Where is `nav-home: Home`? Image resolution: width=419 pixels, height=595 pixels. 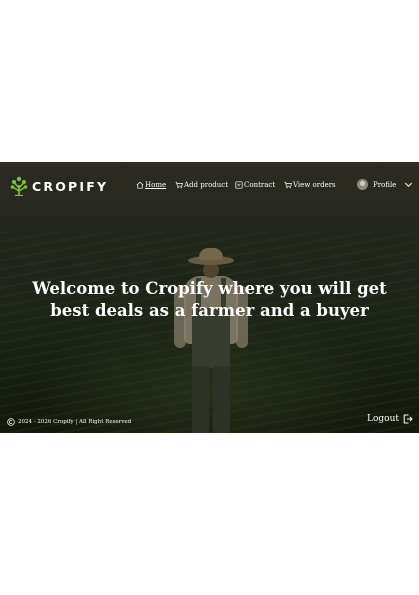
nav-home: Home is located at coordinates (151, 185).